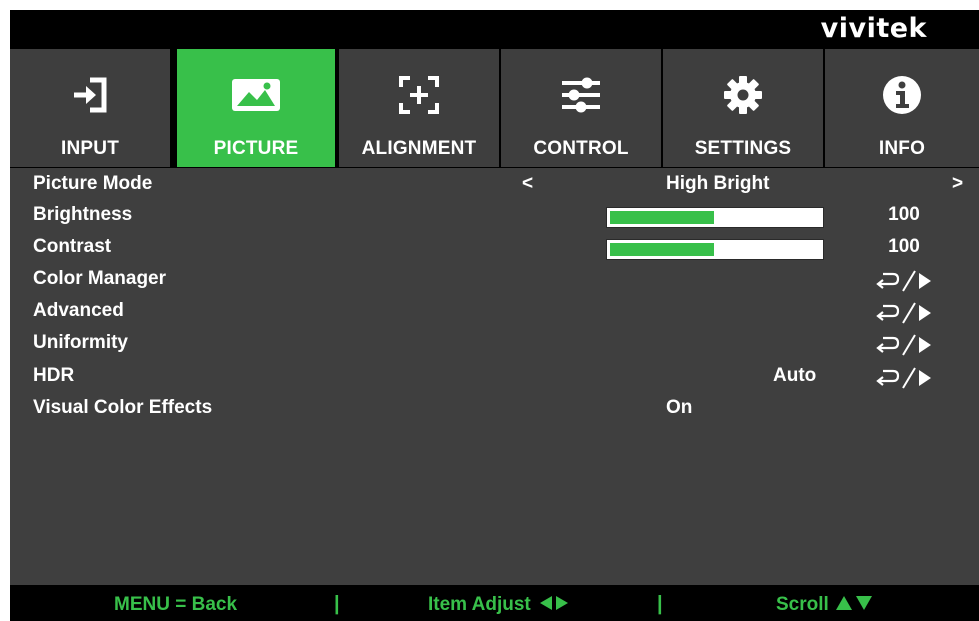  I want to click on top-bar: vivitek, so click(494, 29).